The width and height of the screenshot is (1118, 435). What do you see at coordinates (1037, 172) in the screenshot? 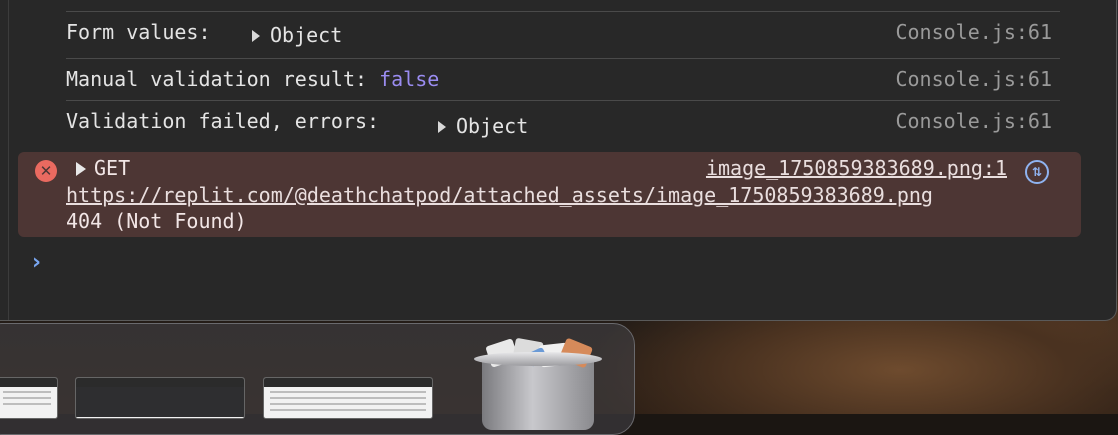
I see `network-request-icon: ⇅` at bounding box center [1037, 172].